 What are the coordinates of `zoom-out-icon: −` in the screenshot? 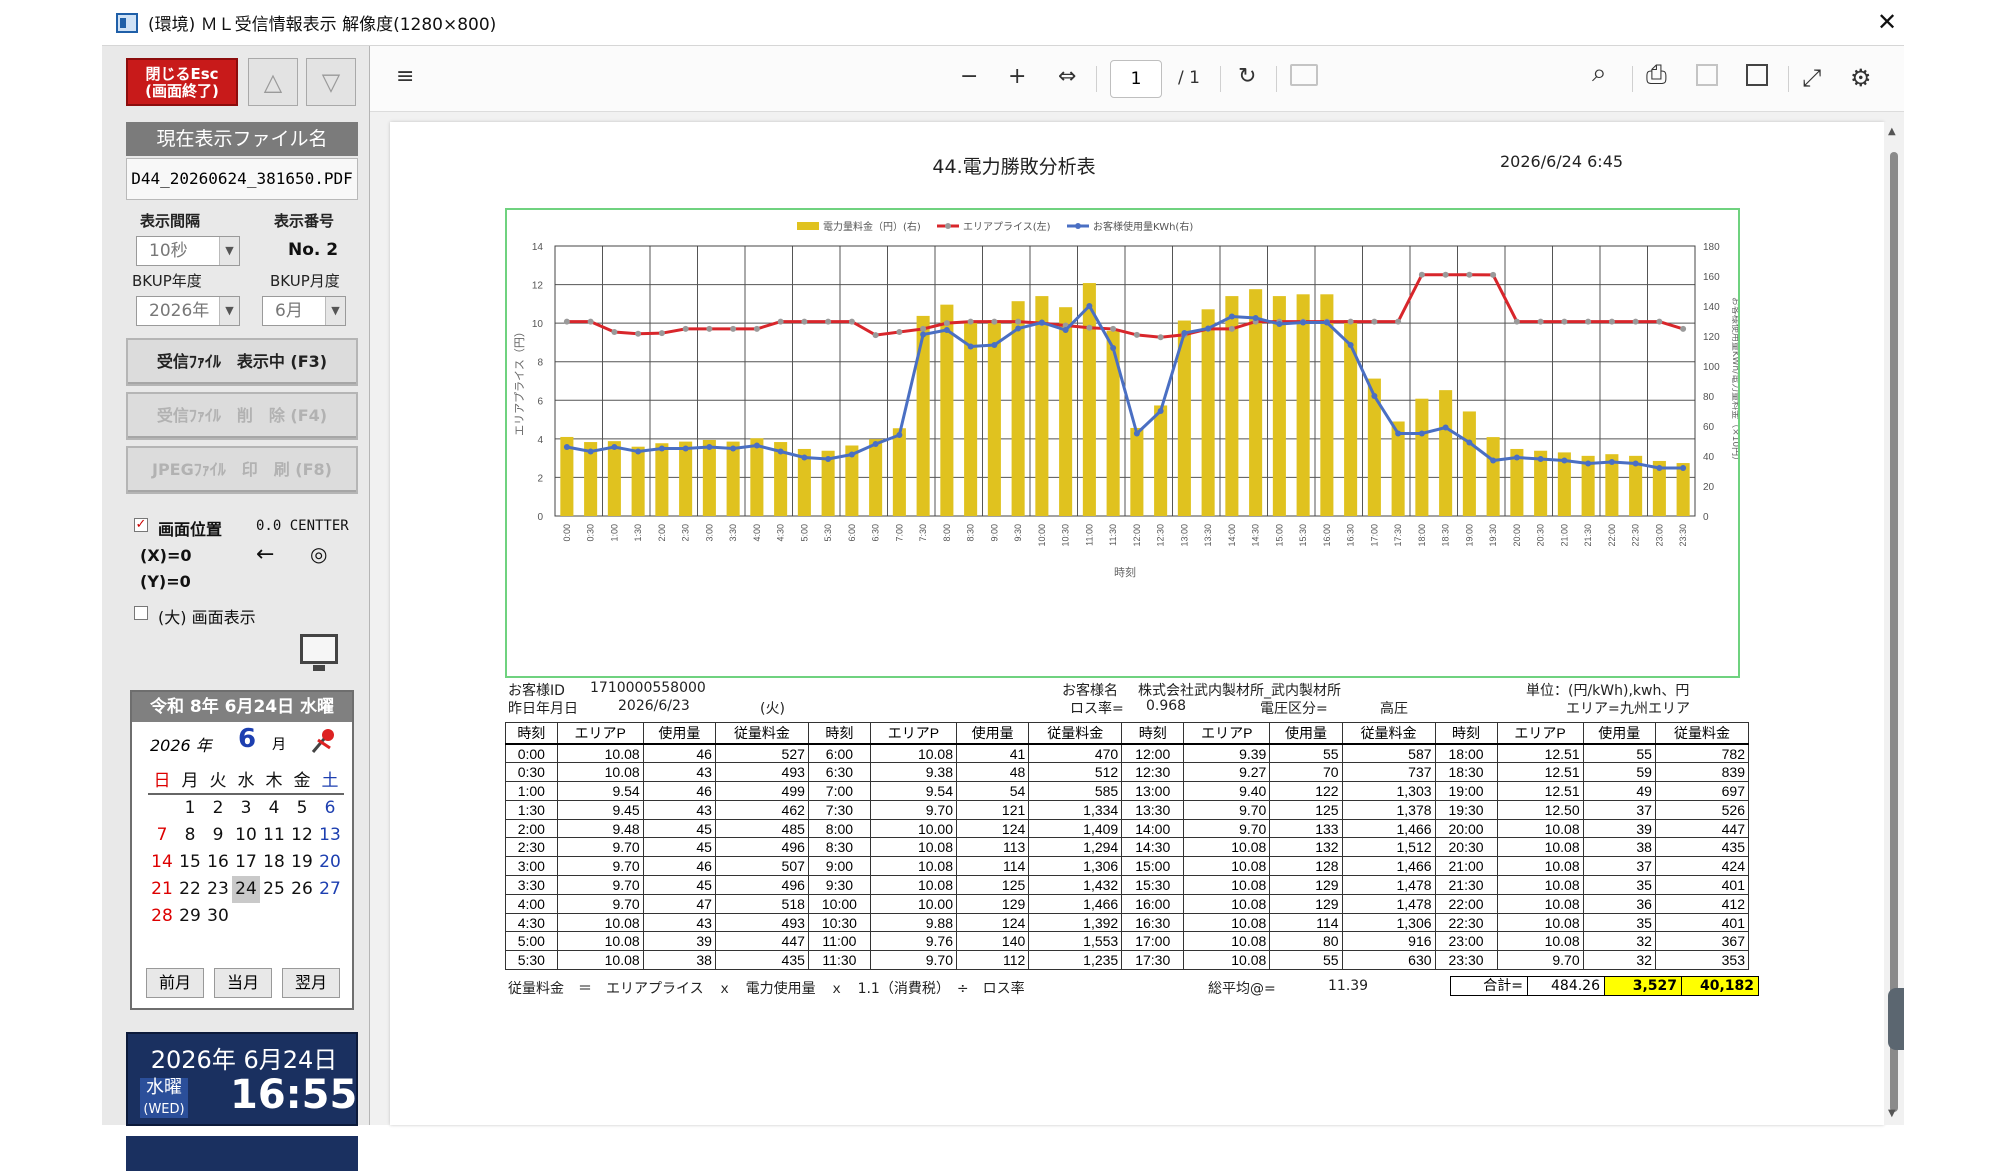 It's located at (969, 76).